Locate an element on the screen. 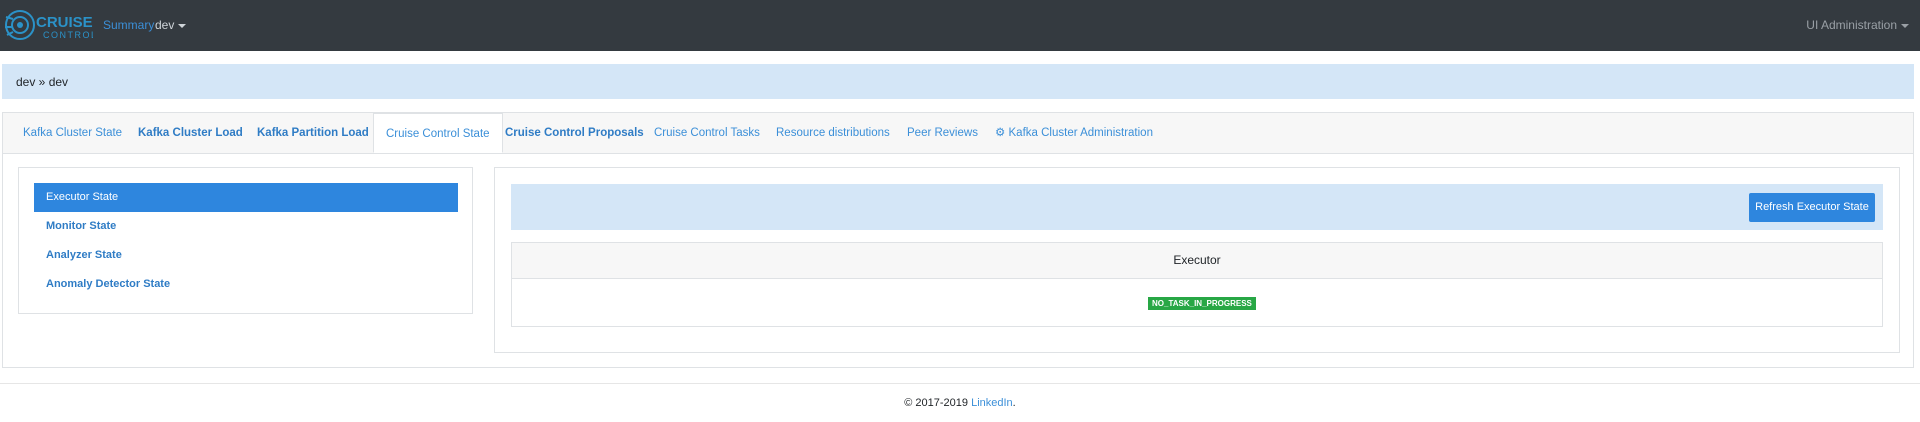  status-badge: NO_TASK_IN_PROGRESS is located at coordinates (1202, 303).